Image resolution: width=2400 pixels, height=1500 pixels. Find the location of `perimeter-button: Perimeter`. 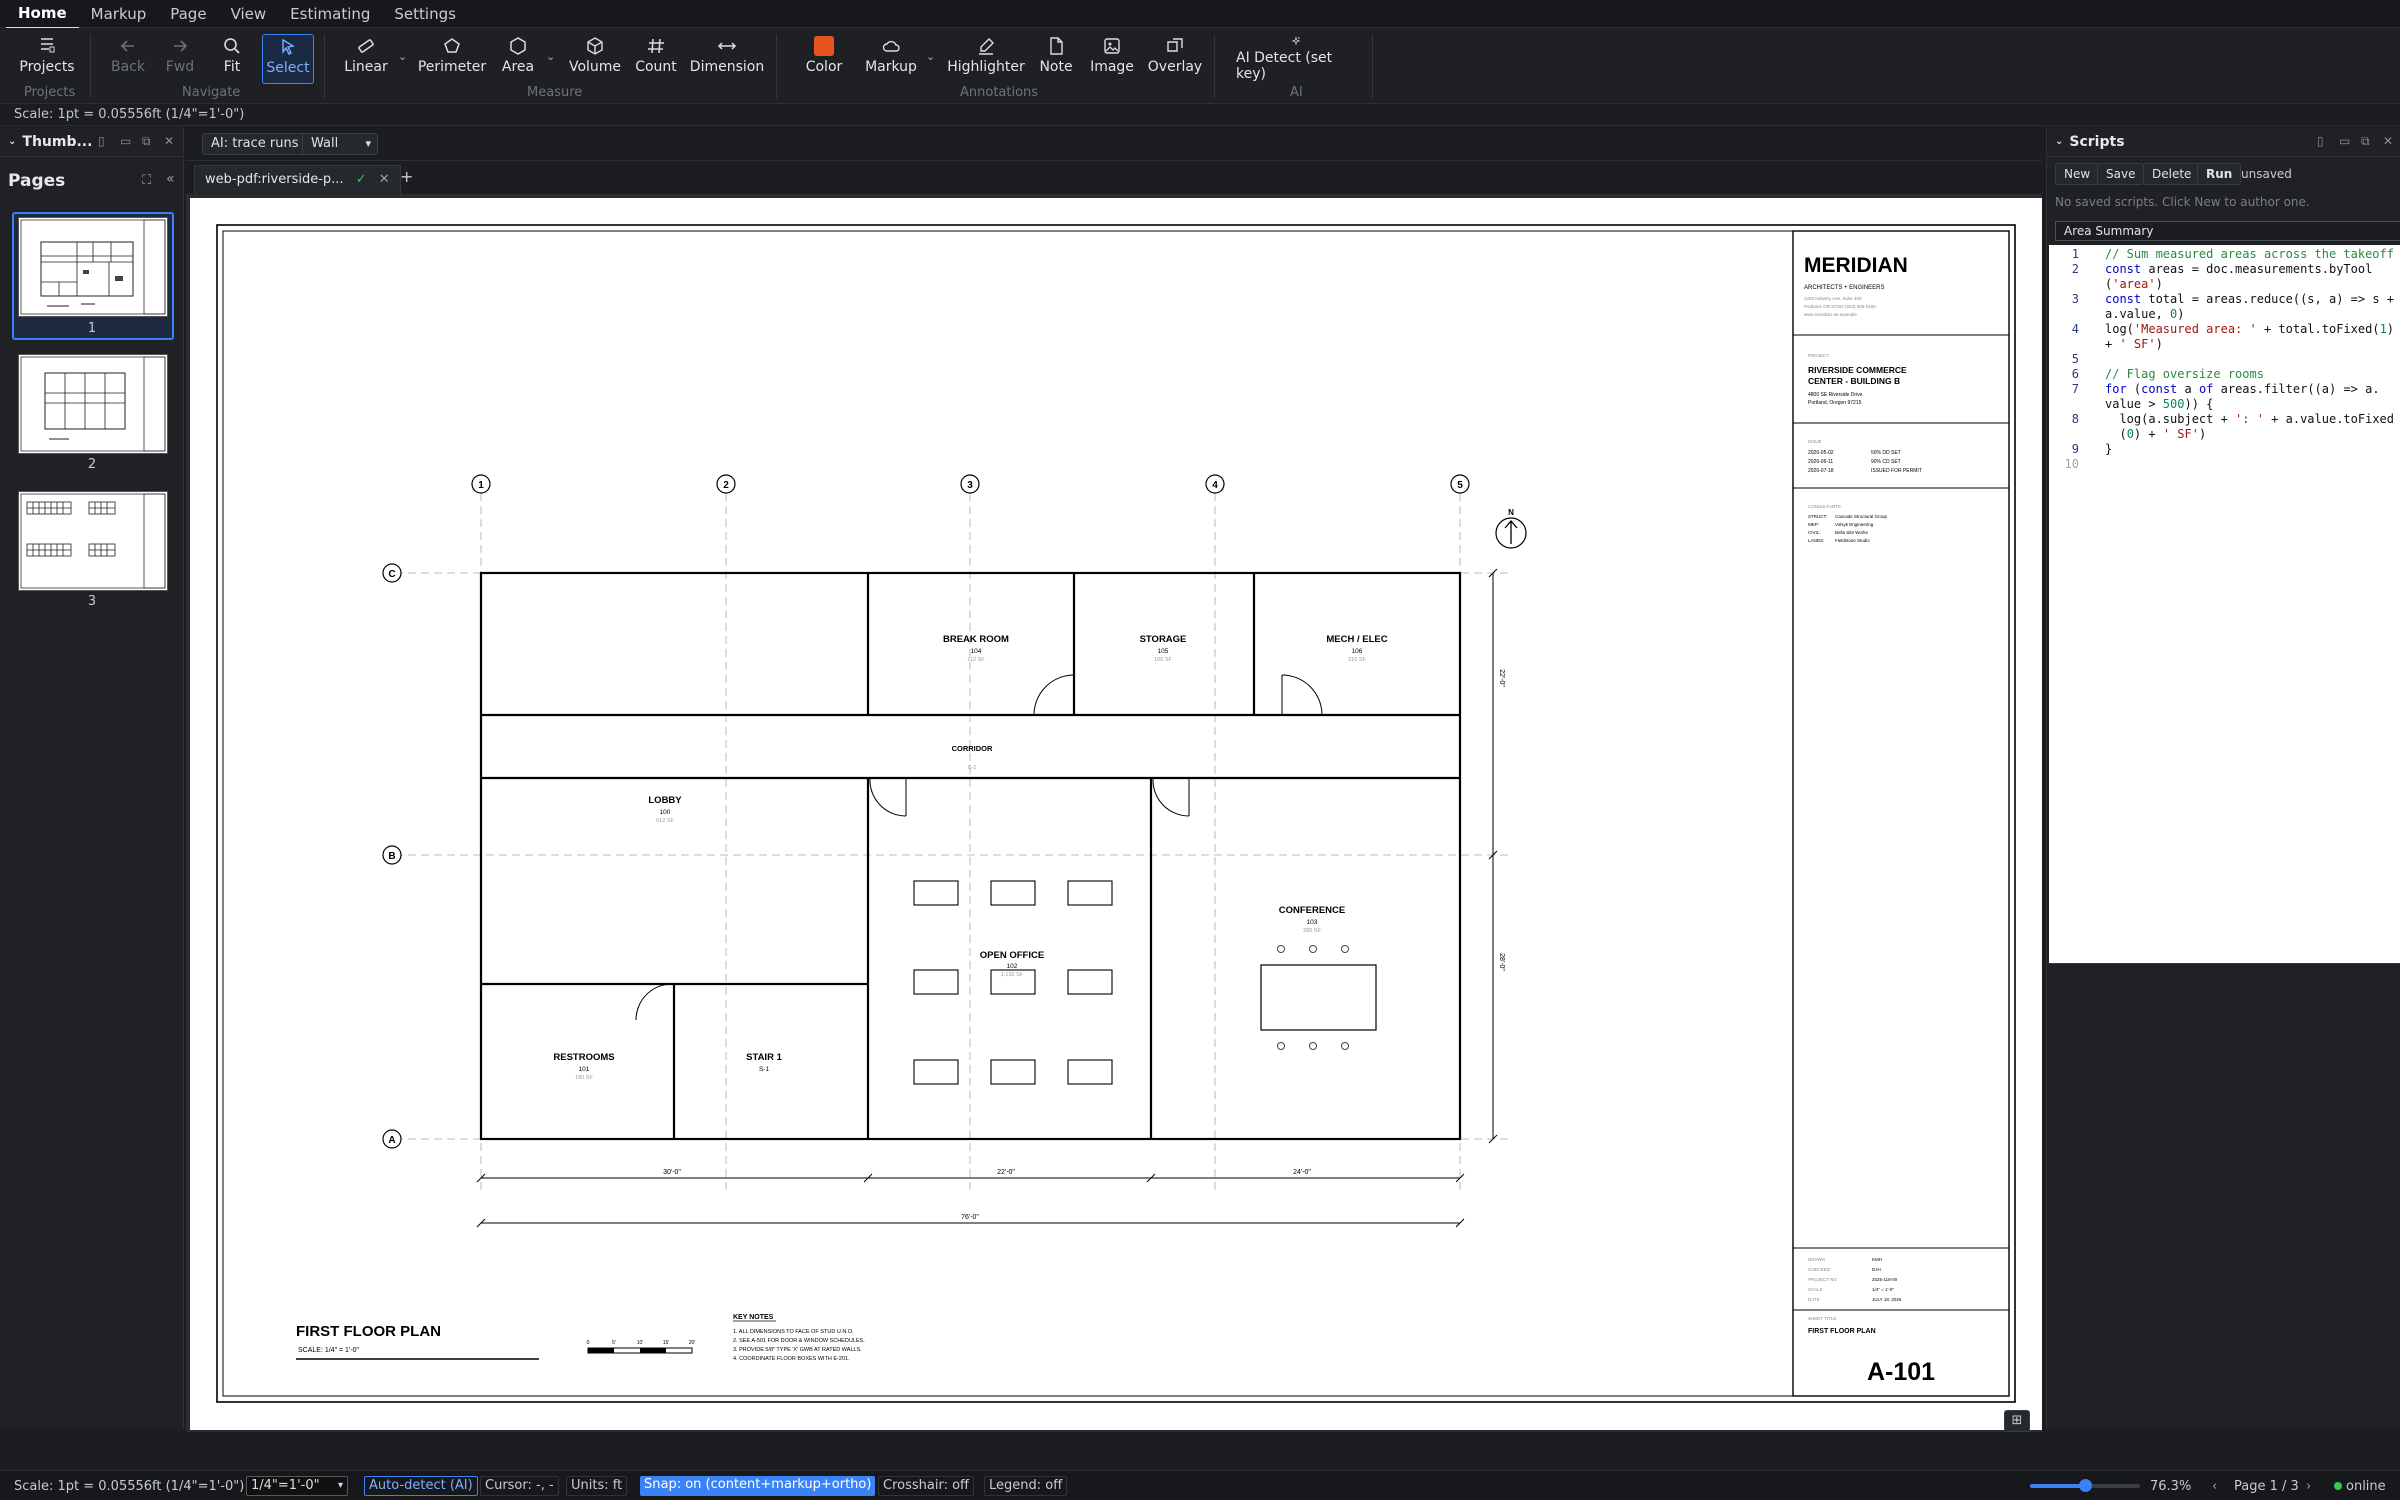

perimeter-button: Perimeter is located at coordinates (452, 59).